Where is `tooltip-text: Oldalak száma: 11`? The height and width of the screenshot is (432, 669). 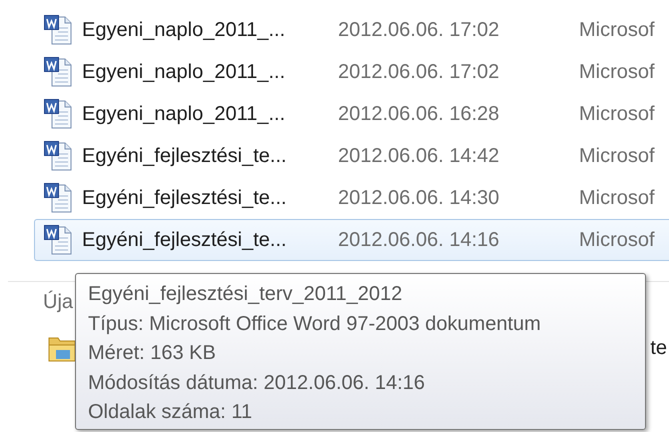 tooltip-text: Oldalak száma: 11 is located at coordinates (171, 412).